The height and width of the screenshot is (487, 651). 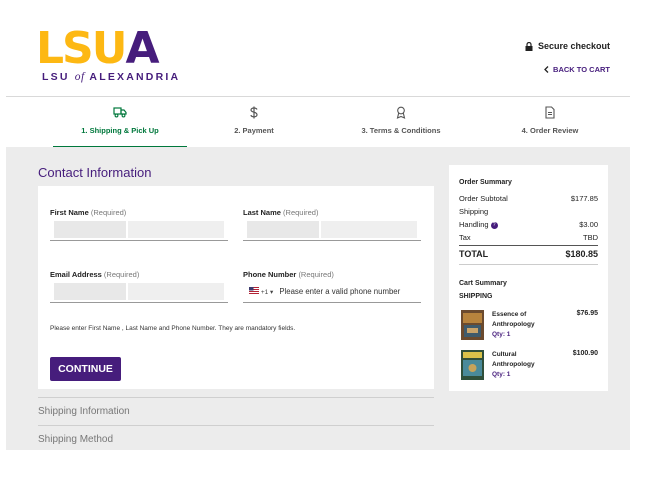 I want to click on cart-shipping-title: SHIPPING, so click(x=476, y=296).